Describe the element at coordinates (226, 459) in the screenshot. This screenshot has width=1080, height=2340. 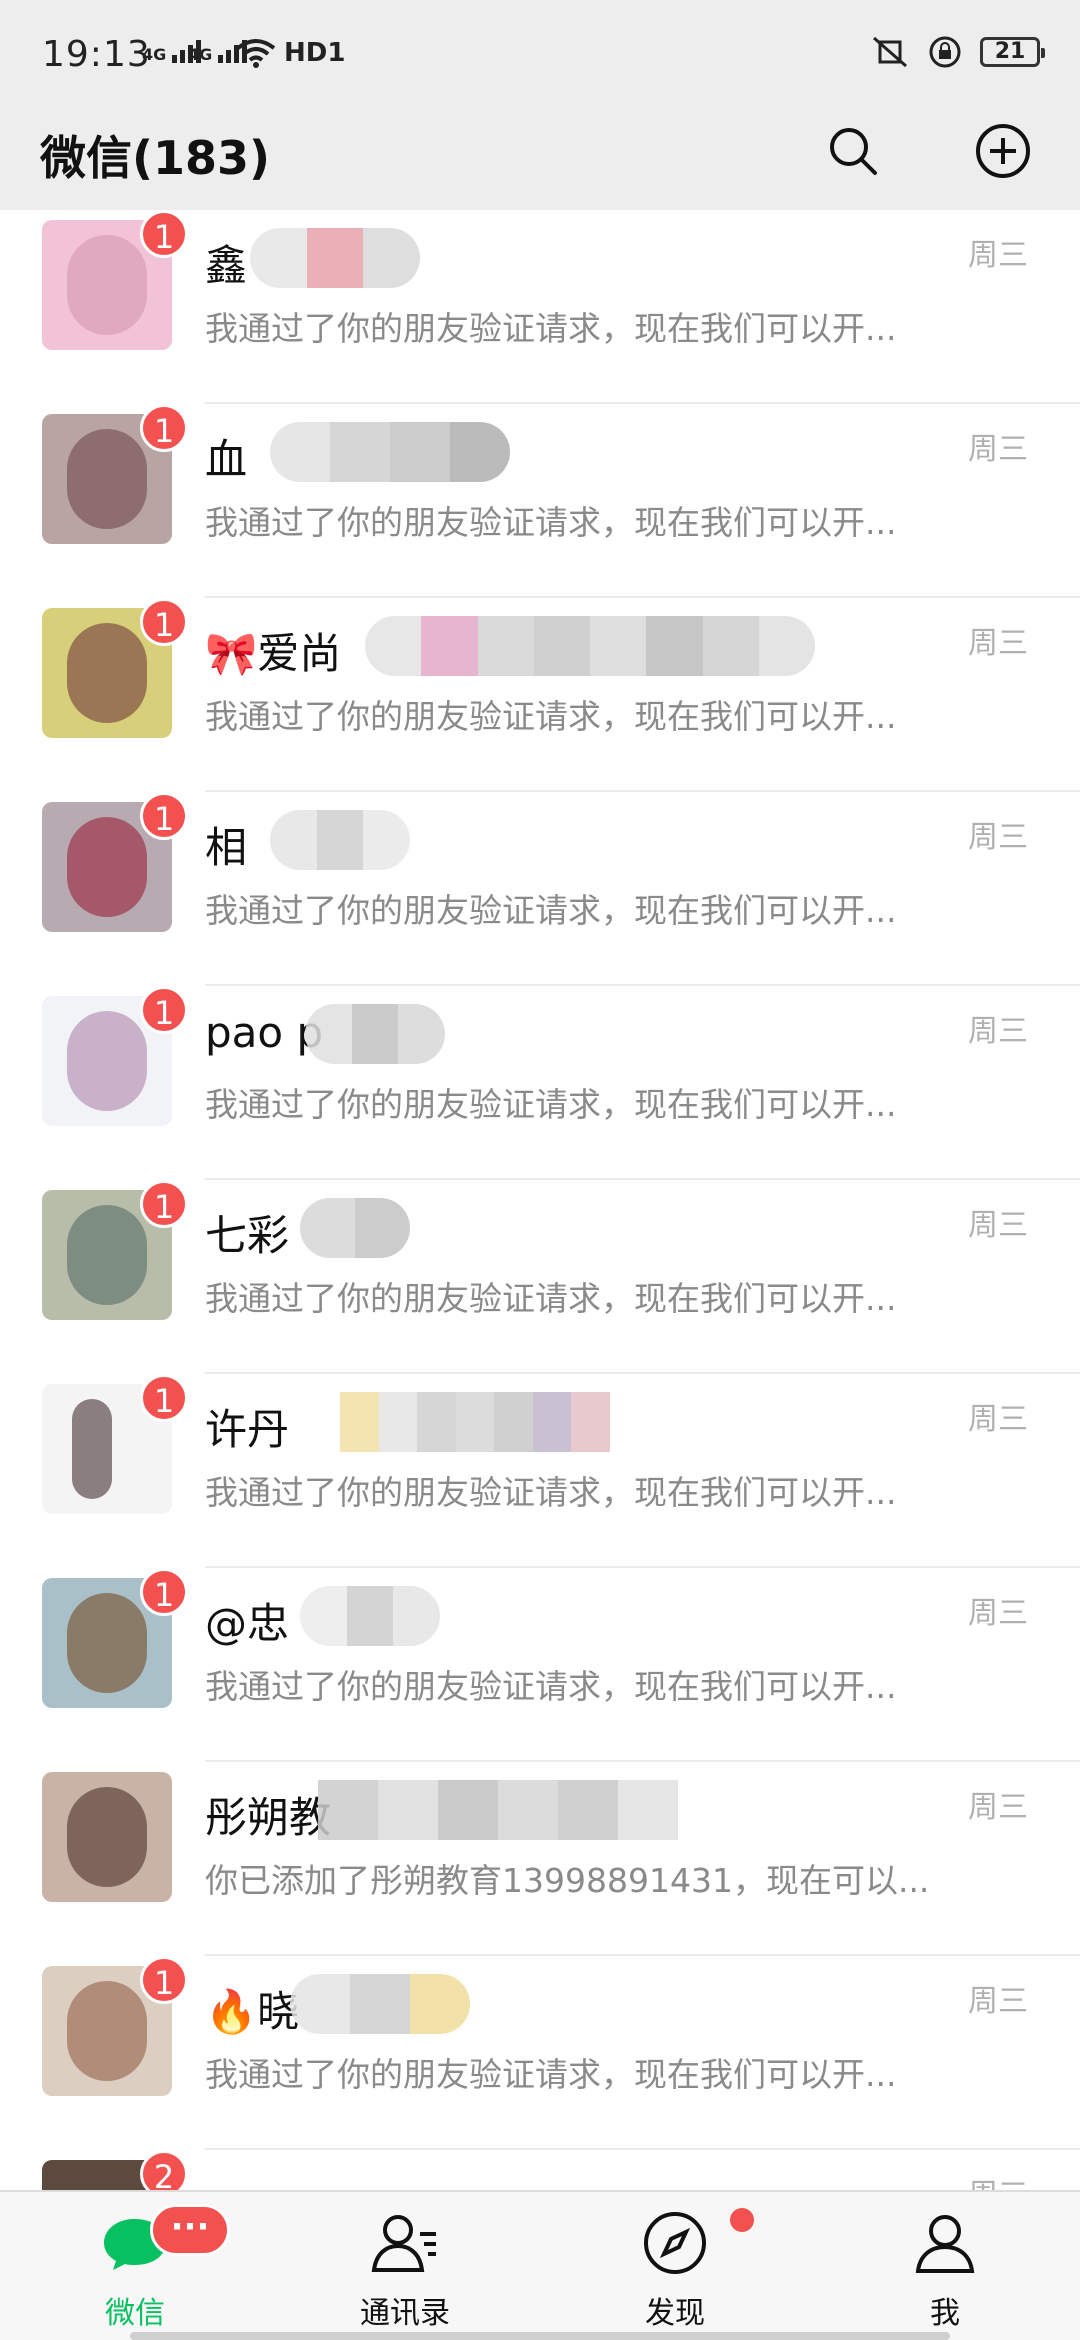
I see `chat-name: 血` at that location.